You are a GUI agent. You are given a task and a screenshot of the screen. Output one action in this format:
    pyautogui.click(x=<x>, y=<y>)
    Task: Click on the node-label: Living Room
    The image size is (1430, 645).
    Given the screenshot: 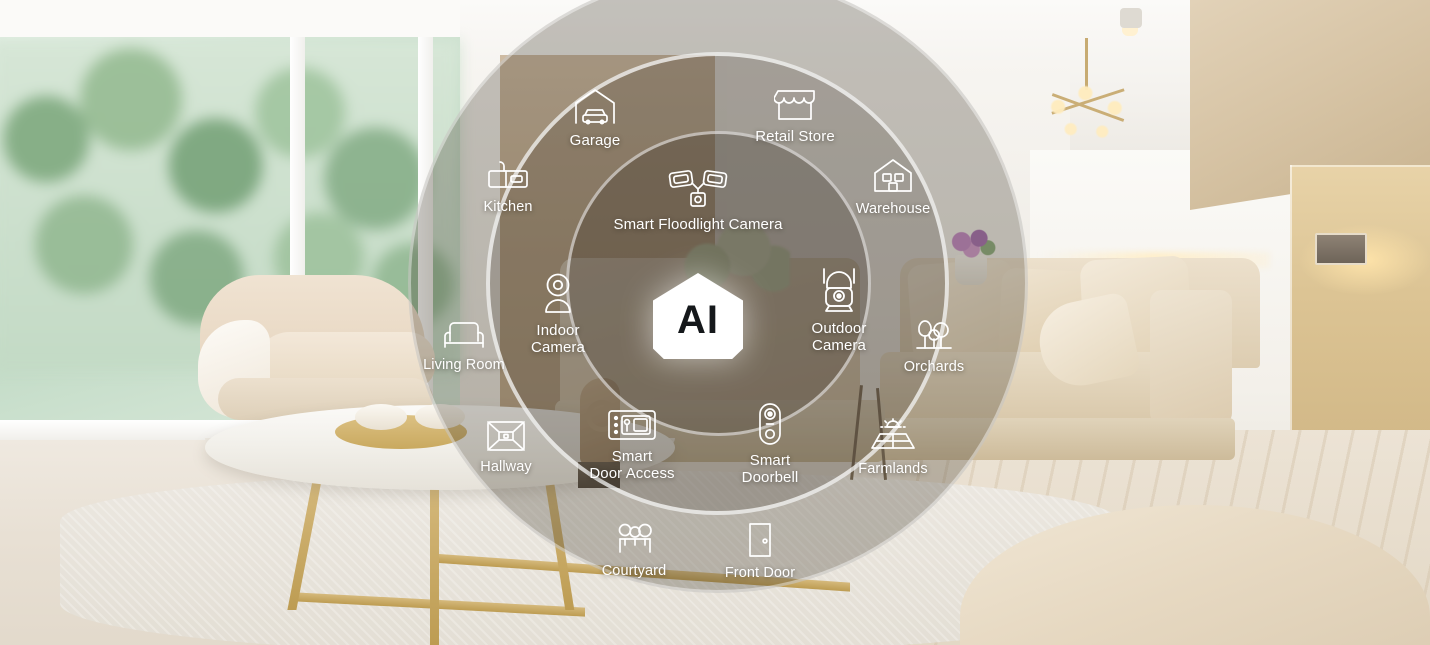 What is the action you would take?
    pyautogui.click(x=464, y=365)
    